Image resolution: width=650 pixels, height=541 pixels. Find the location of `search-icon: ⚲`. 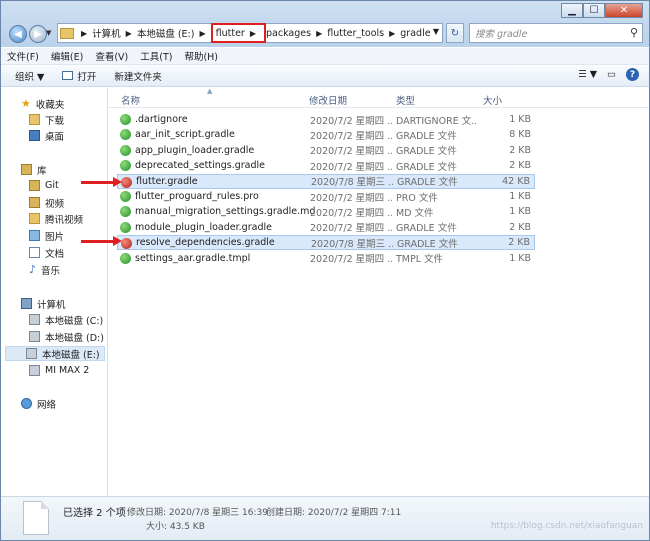

search-icon: ⚲ is located at coordinates (634, 32).